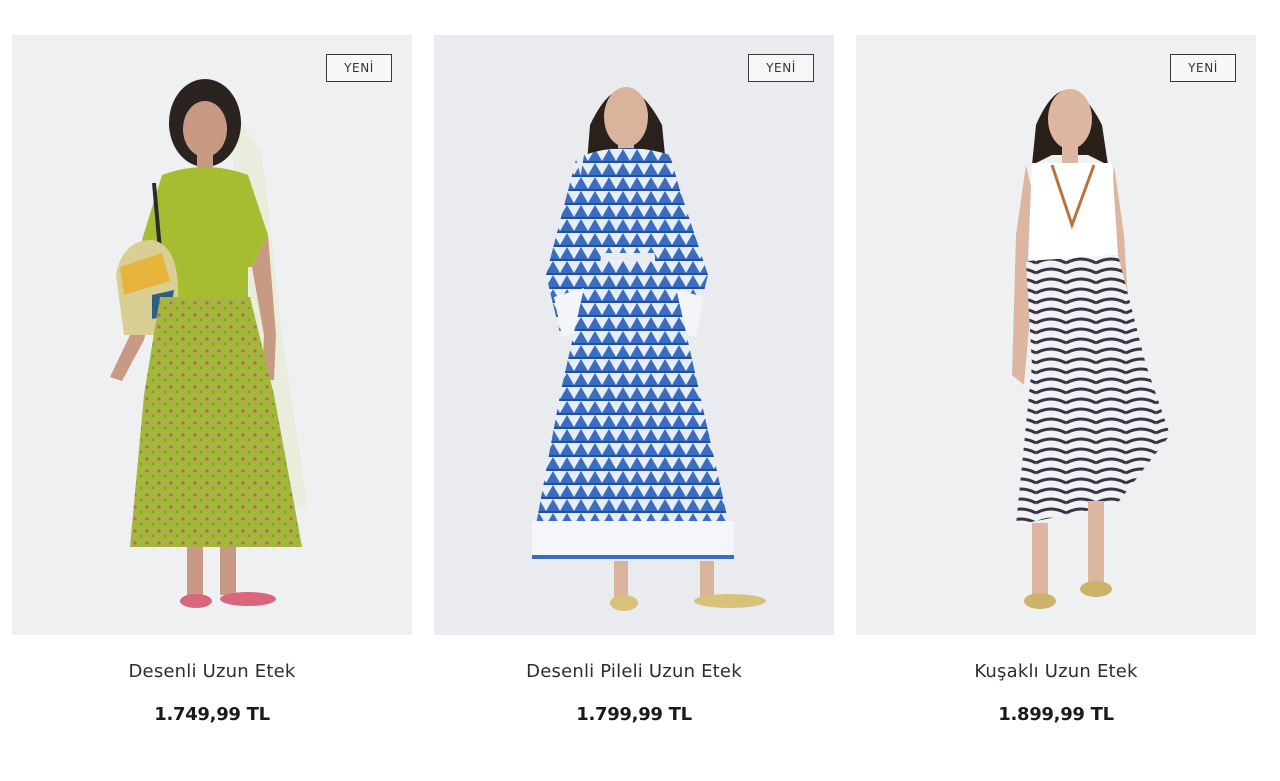 The width and height of the screenshot is (1280, 781). Describe the element at coordinates (1056, 671) in the screenshot. I see `product-name: Kuşaklı Uzun Etek` at that location.